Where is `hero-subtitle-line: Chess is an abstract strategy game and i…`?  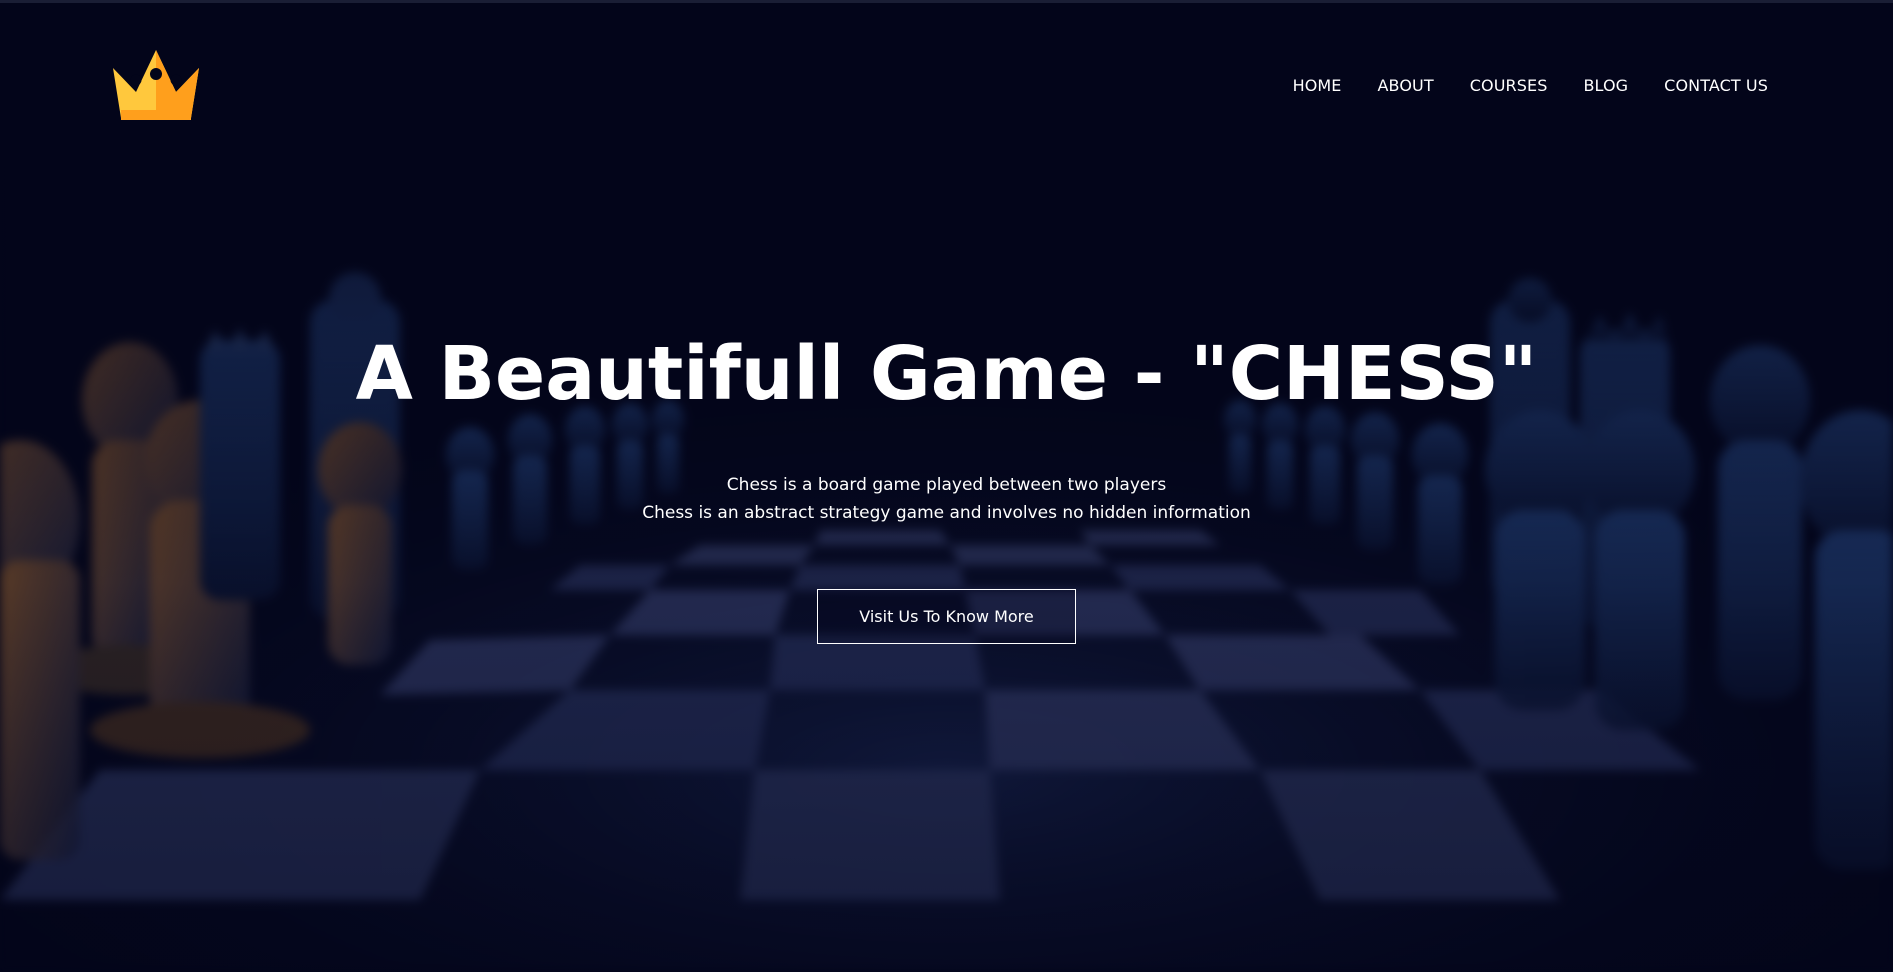 hero-subtitle-line: Chess is an abstract strategy game and i… is located at coordinates (946, 513).